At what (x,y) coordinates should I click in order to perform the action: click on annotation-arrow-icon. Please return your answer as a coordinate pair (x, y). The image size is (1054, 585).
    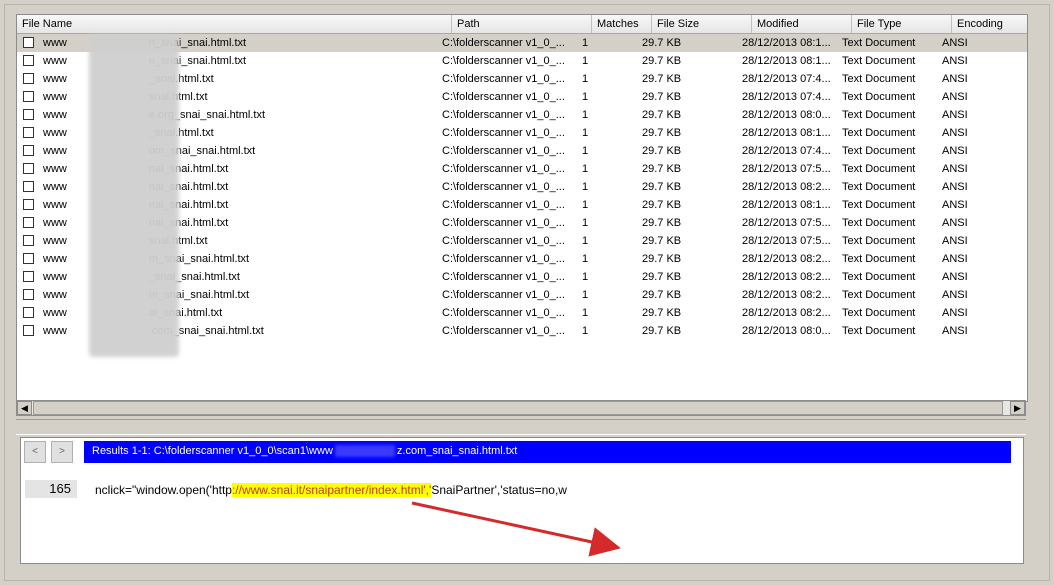
    Looking at the image, I should click on (516, 529).